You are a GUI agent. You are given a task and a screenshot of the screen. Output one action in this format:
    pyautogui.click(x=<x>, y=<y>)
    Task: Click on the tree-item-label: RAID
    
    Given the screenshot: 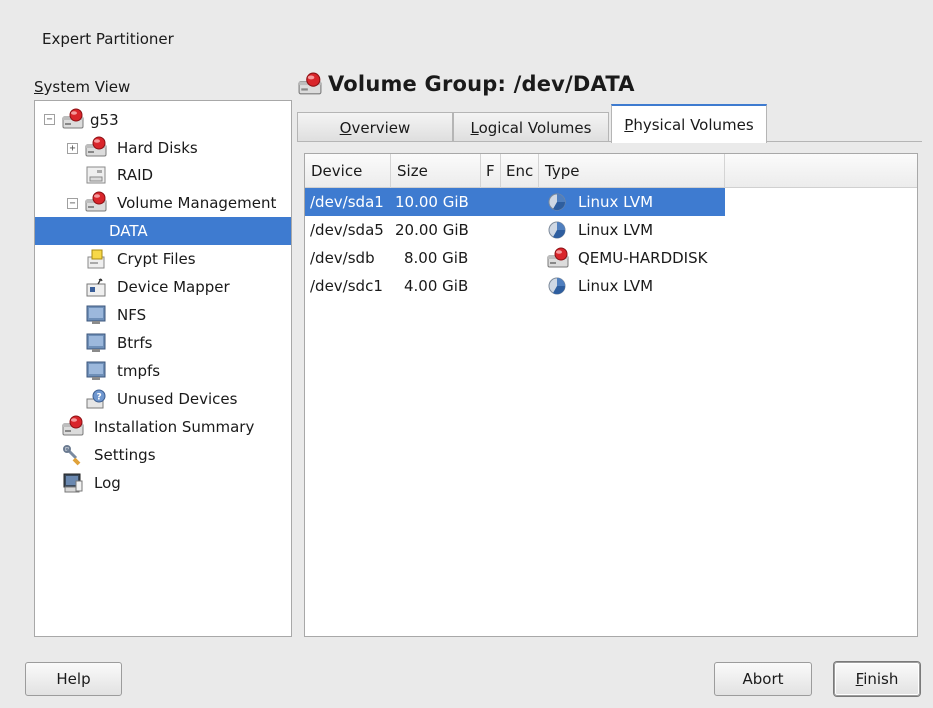 What is the action you would take?
    pyautogui.click(x=135, y=175)
    